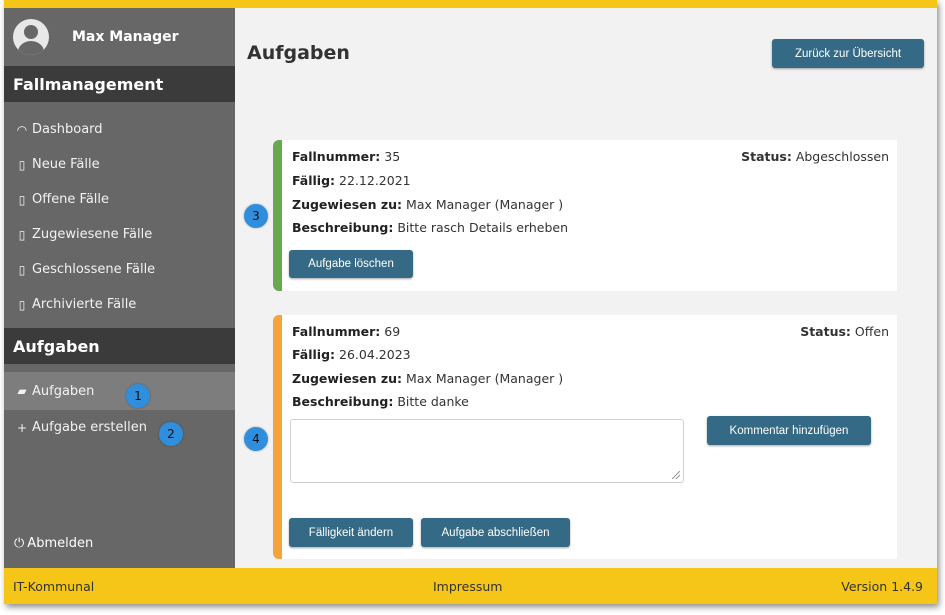 Image resolution: width=945 pixels, height=615 pixels. I want to click on clipboard-icon: ▯, so click(22, 164).